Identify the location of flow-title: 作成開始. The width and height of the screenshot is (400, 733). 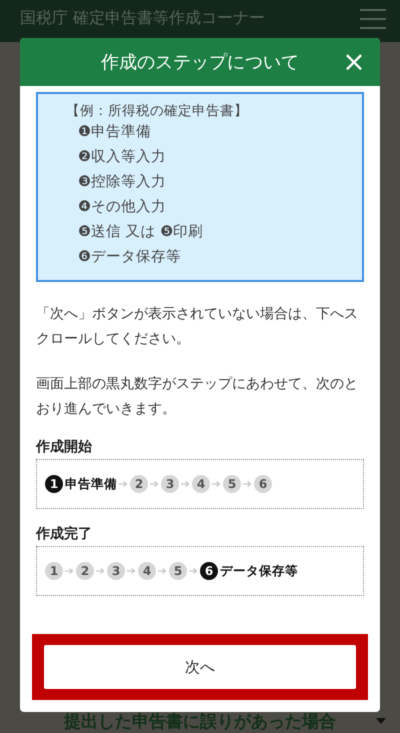
(64, 447).